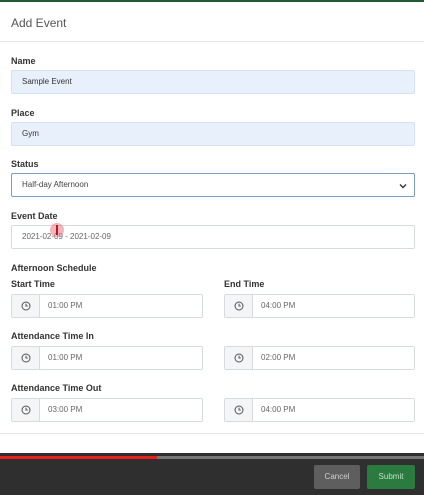 This screenshot has height=495, width=424. I want to click on name-label: Name, so click(23, 61).